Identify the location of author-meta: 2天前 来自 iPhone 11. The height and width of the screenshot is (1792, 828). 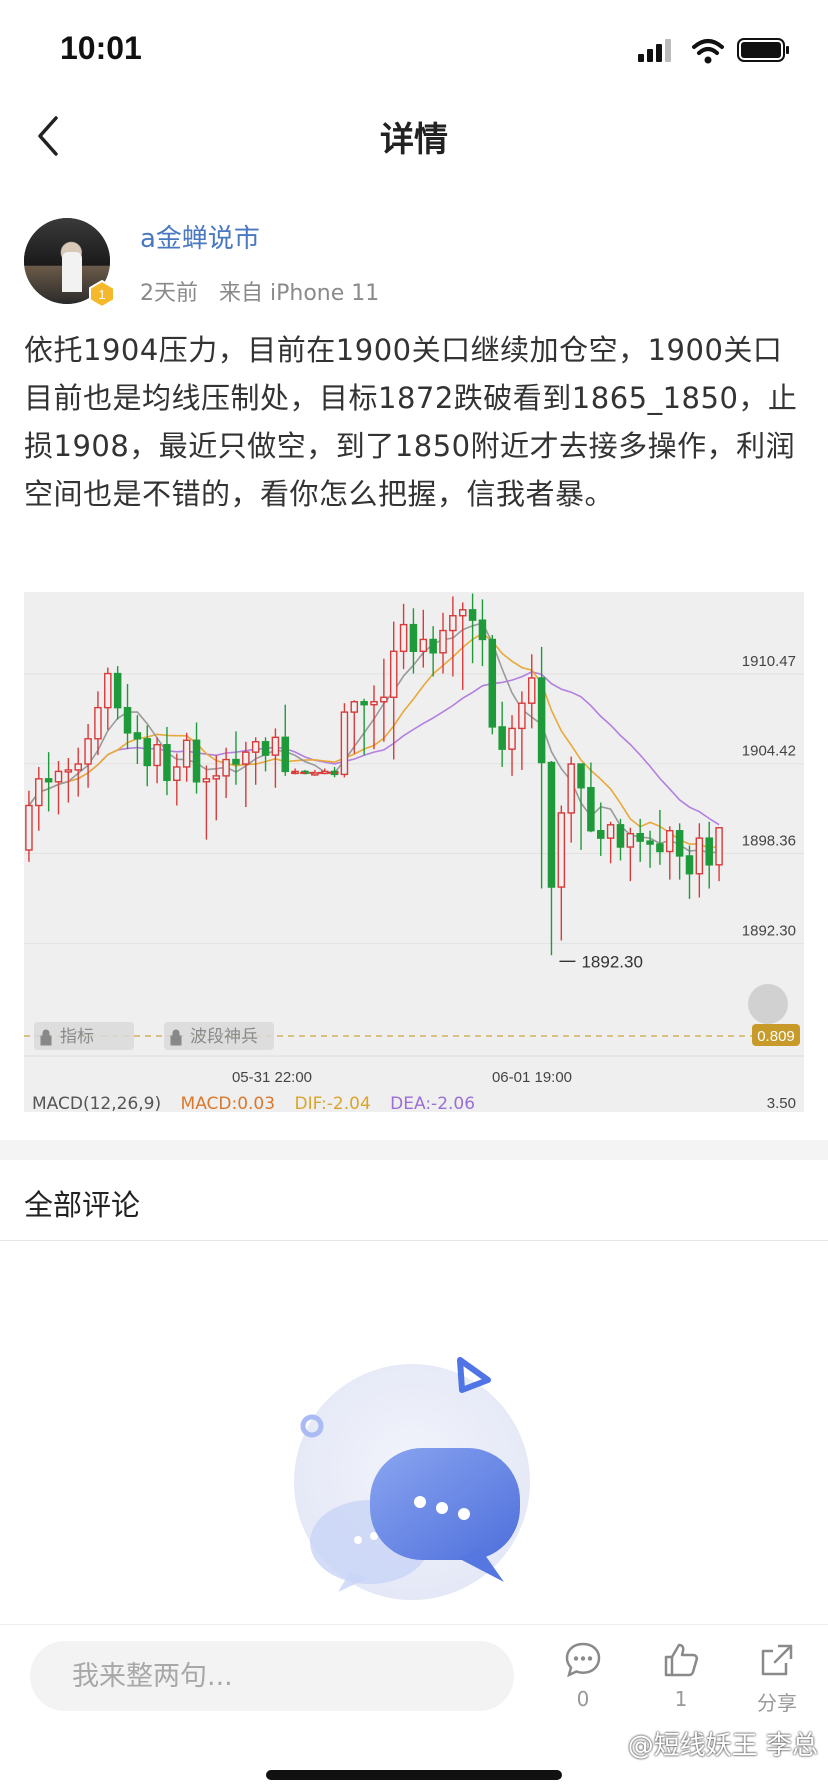
(266, 291).